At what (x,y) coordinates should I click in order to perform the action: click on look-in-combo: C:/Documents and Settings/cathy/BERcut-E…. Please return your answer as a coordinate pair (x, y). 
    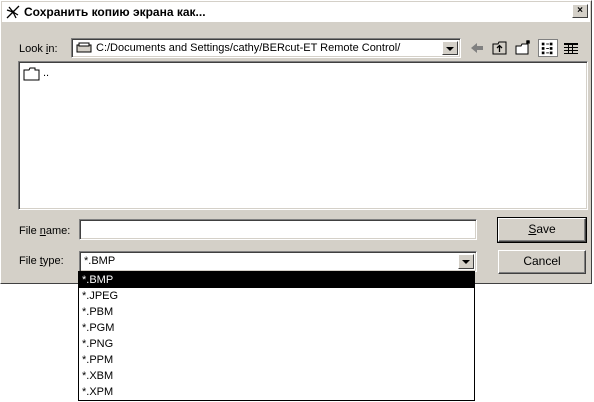
    Looking at the image, I should click on (266, 48).